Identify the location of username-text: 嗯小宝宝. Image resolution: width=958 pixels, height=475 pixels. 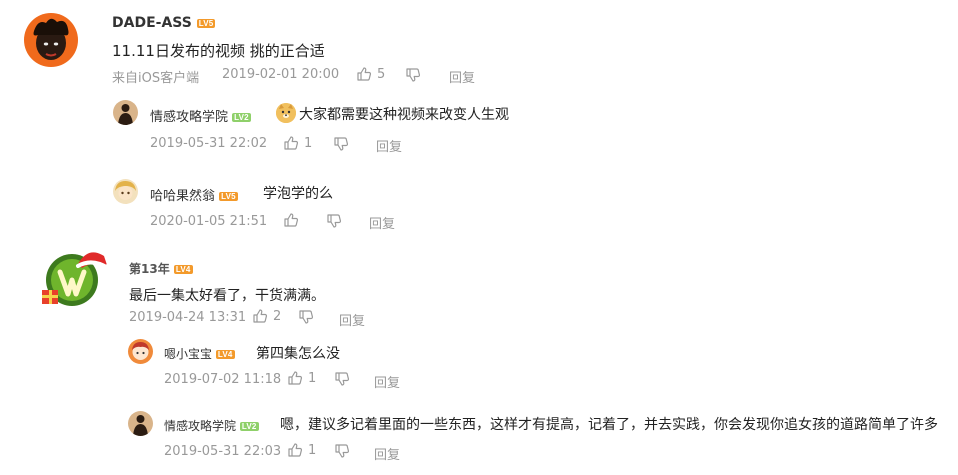
(188, 354).